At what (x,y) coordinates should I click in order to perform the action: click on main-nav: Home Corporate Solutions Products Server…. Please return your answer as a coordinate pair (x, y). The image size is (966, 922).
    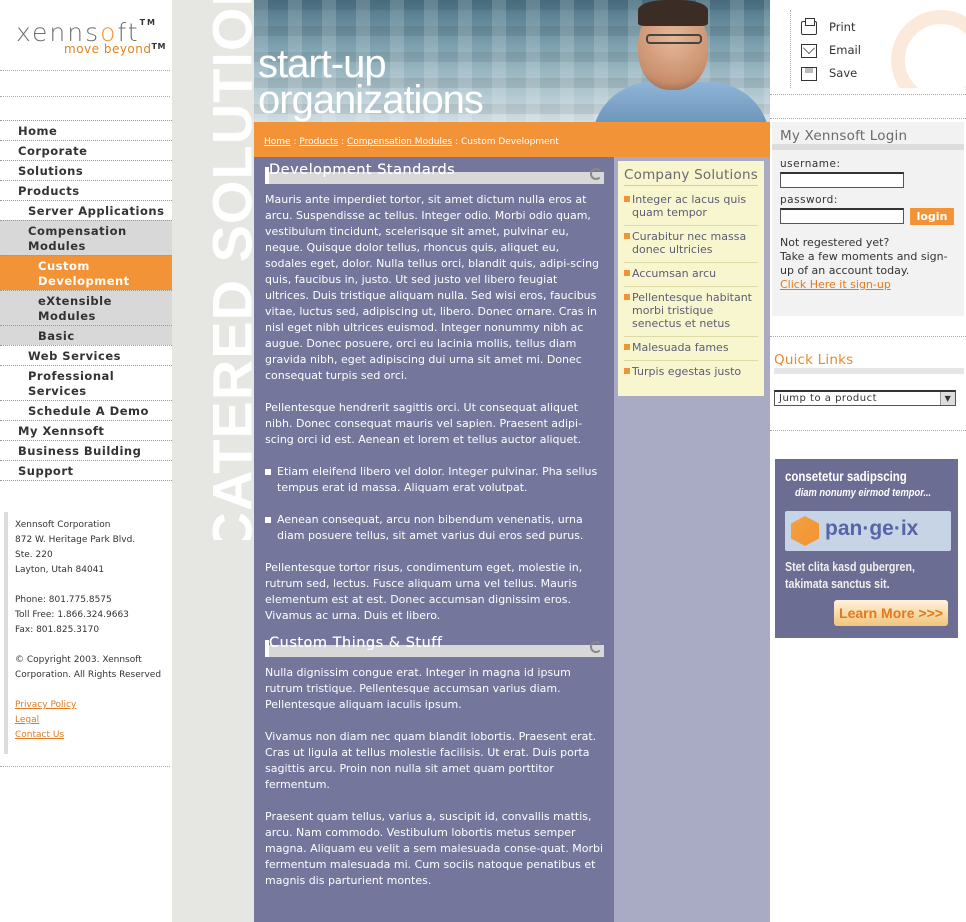
    Looking at the image, I should click on (86, 300).